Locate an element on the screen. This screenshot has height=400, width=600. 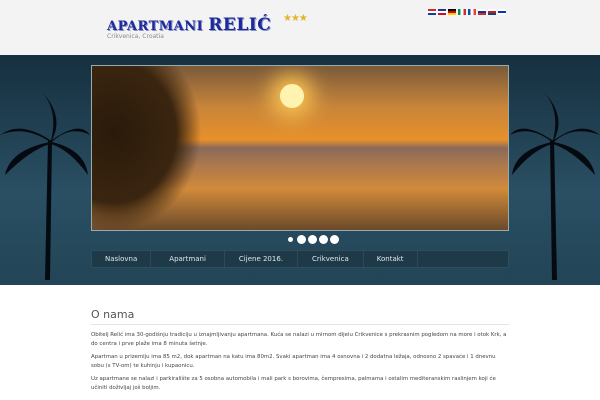
flag-french-icon is located at coordinates (472, 12).